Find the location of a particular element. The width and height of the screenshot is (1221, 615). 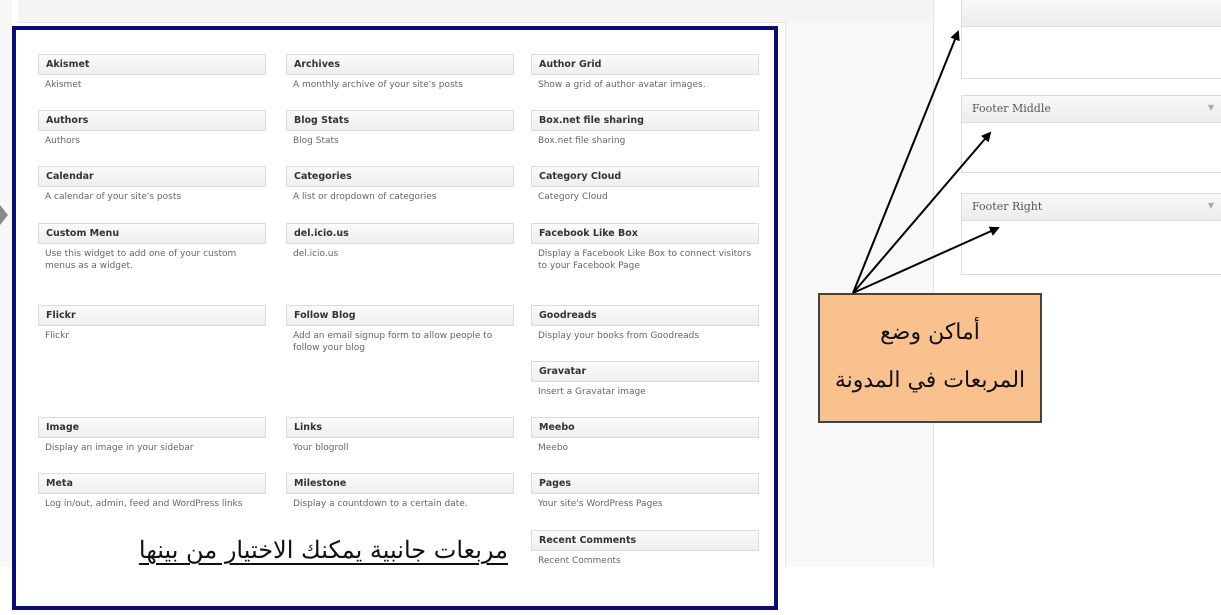

widget-links: Links Your blogroll is located at coordinates (400, 435).